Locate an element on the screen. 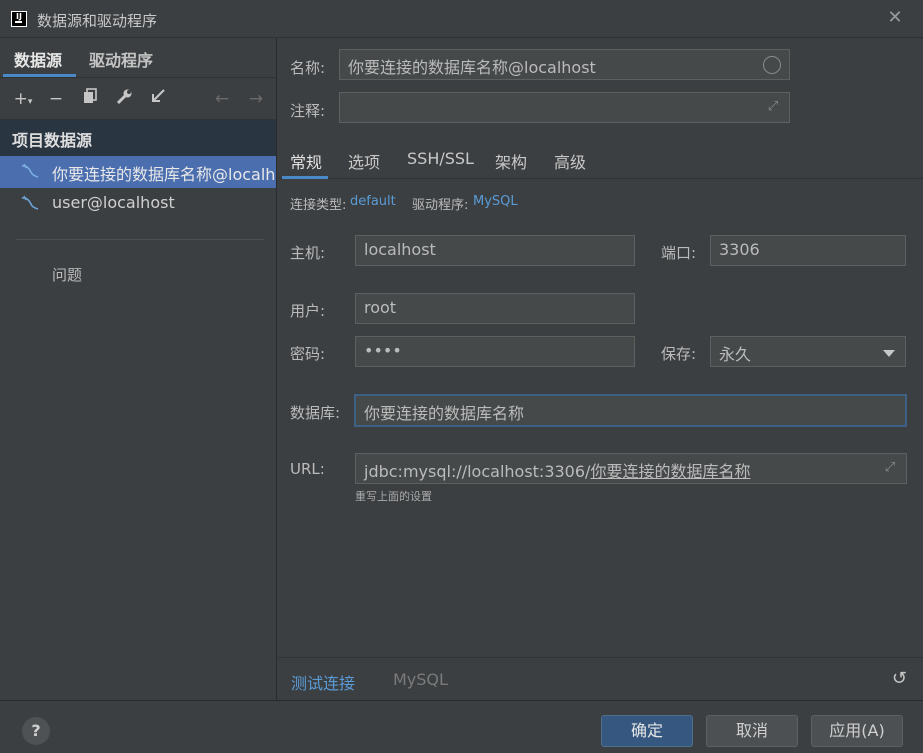  user-field: root is located at coordinates (495, 308).